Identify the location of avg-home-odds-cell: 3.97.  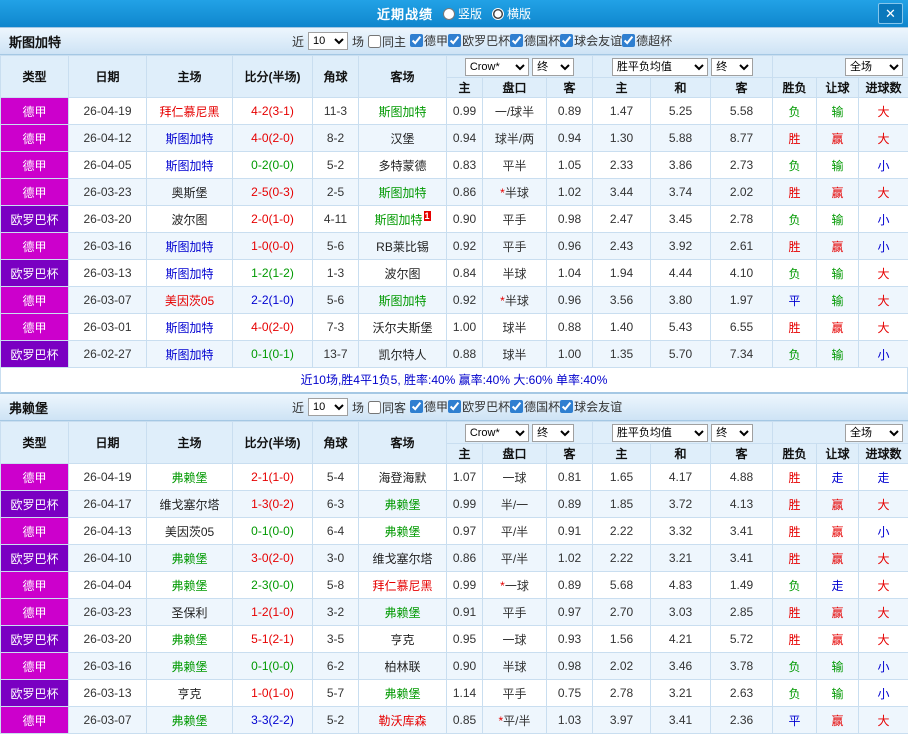
(621, 720).